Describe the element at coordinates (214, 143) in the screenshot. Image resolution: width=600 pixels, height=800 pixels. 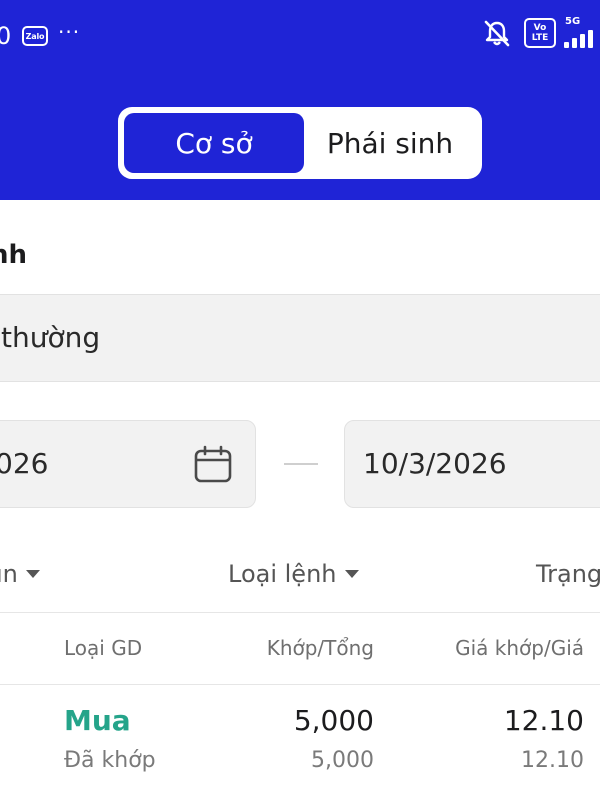
I see `tab-co-so: Cơ sở` at that location.